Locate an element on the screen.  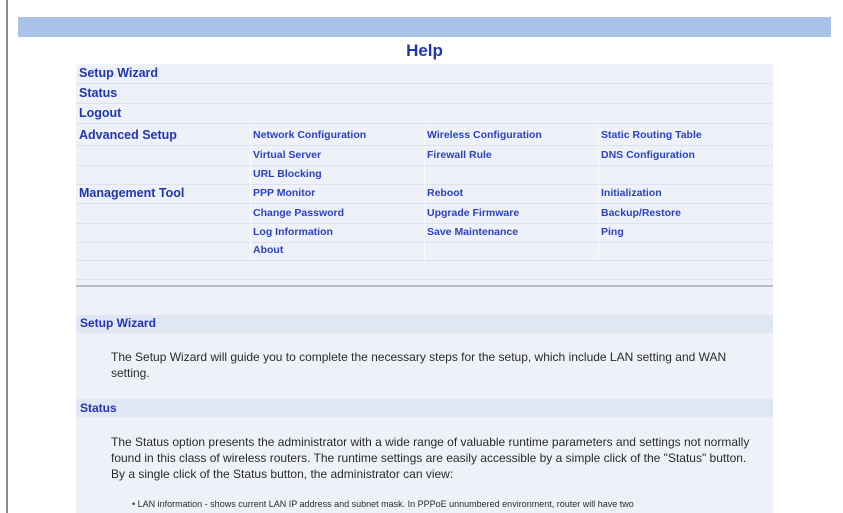
advanced-setup-row-3: URL Blocking is located at coordinates (424, 175).